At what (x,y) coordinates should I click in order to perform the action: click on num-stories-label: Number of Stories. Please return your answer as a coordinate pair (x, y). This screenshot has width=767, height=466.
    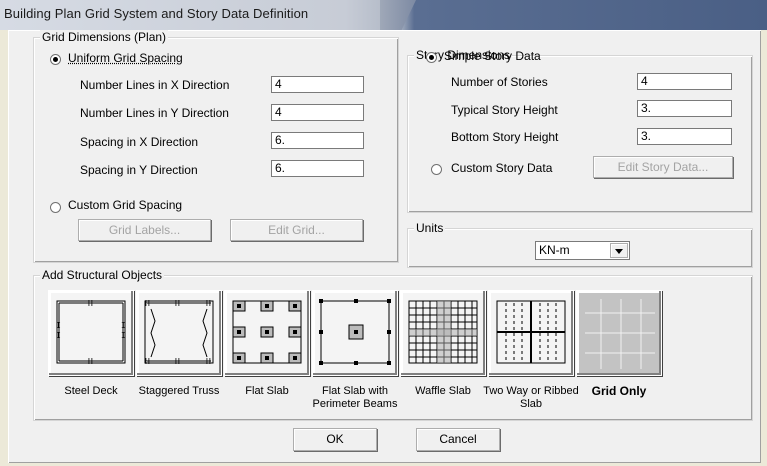
    Looking at the image, I should click on (499, 82).